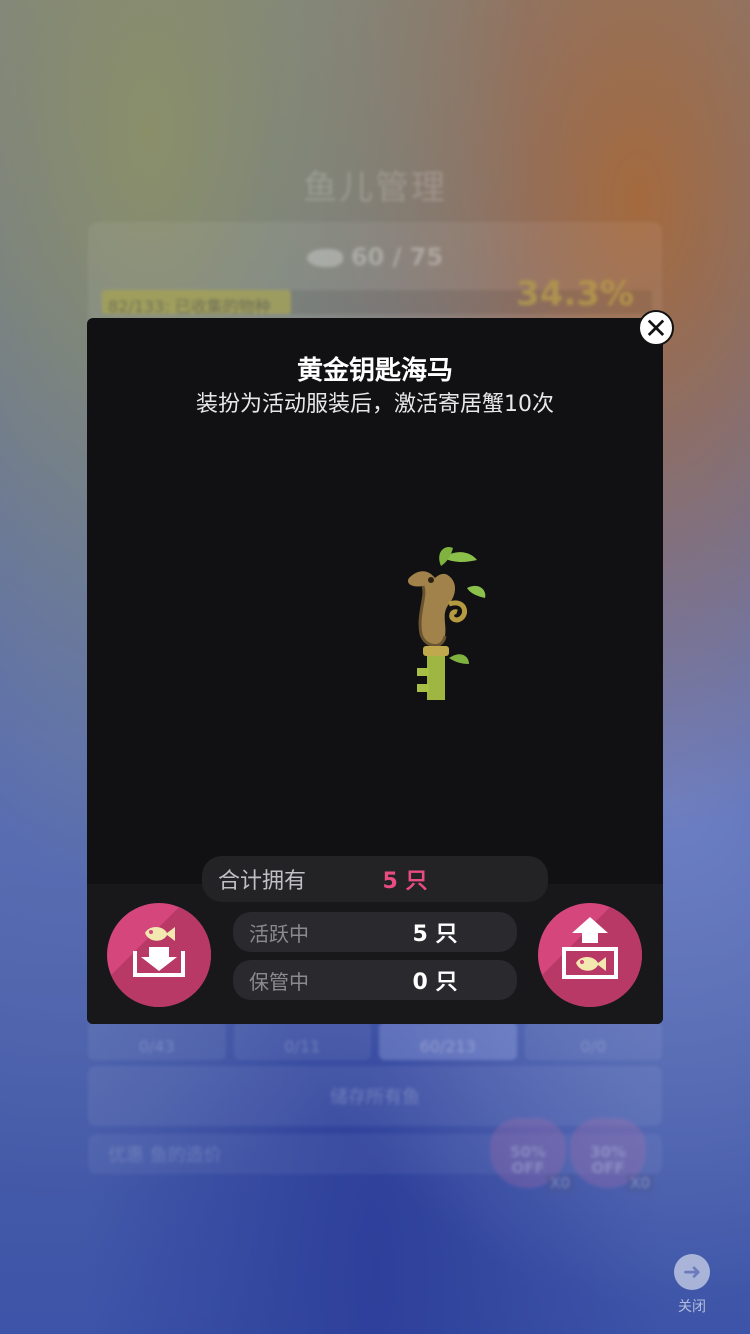 The image size is (750, 1334). I want to click on close-label: 关闭, so click(692, 1307).